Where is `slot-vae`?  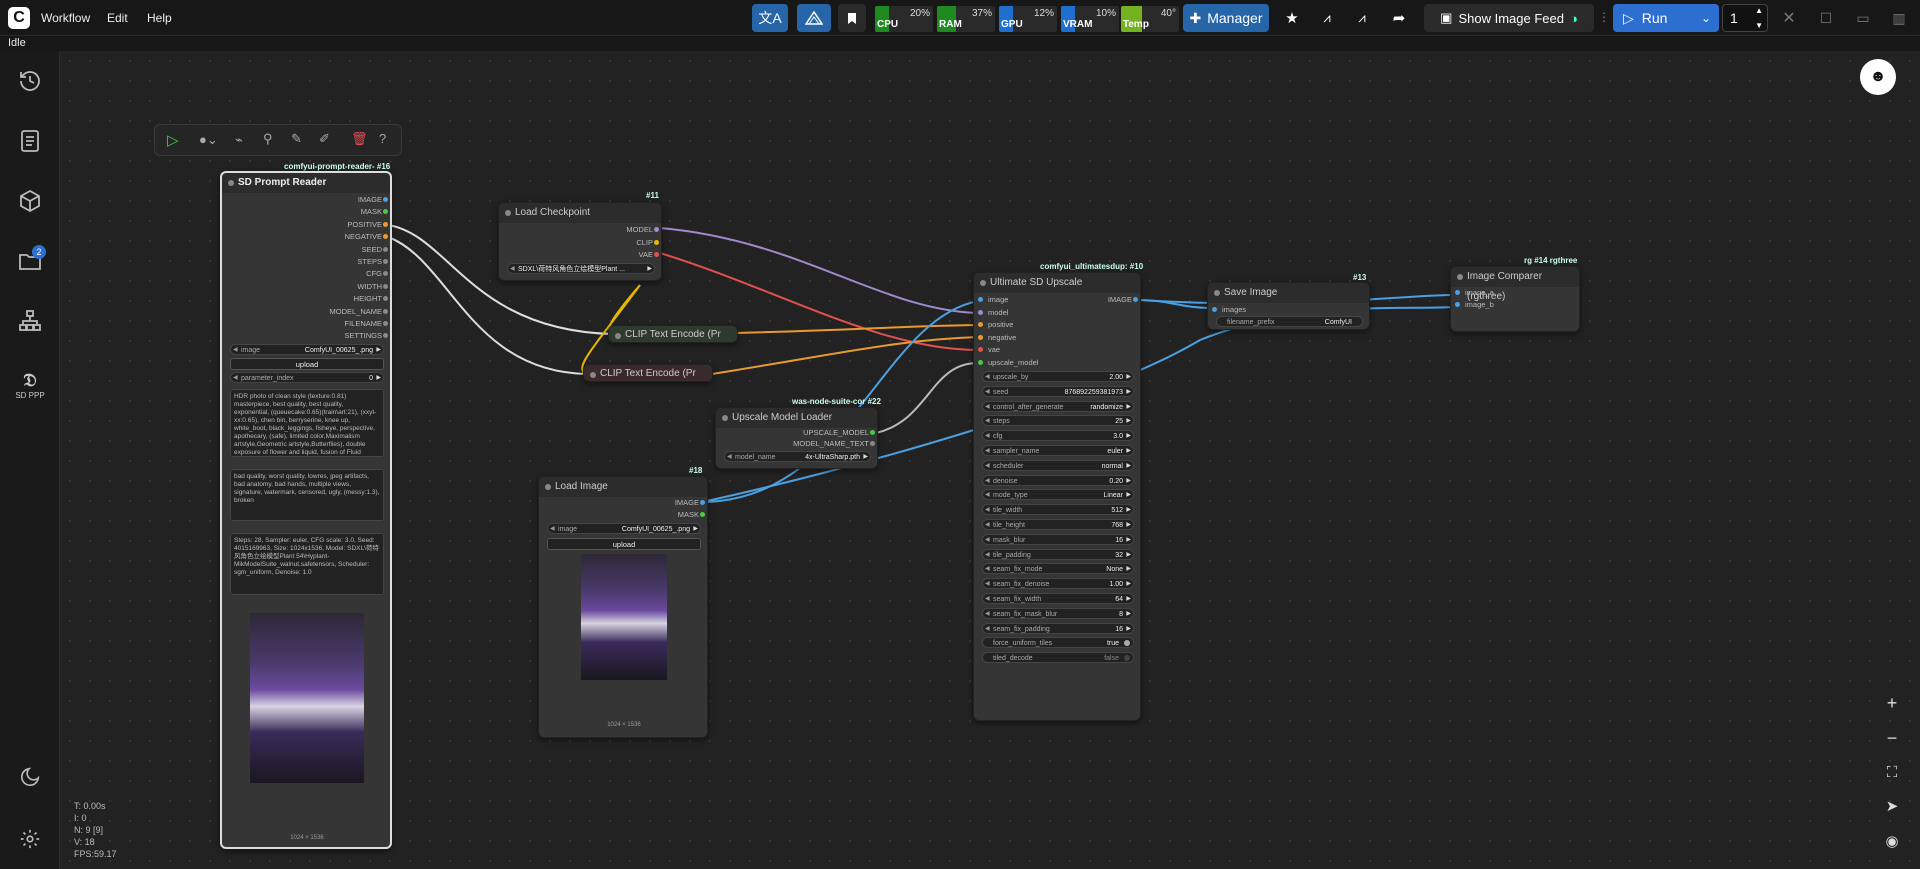
slot-vae is located at coordinates (656, 254).